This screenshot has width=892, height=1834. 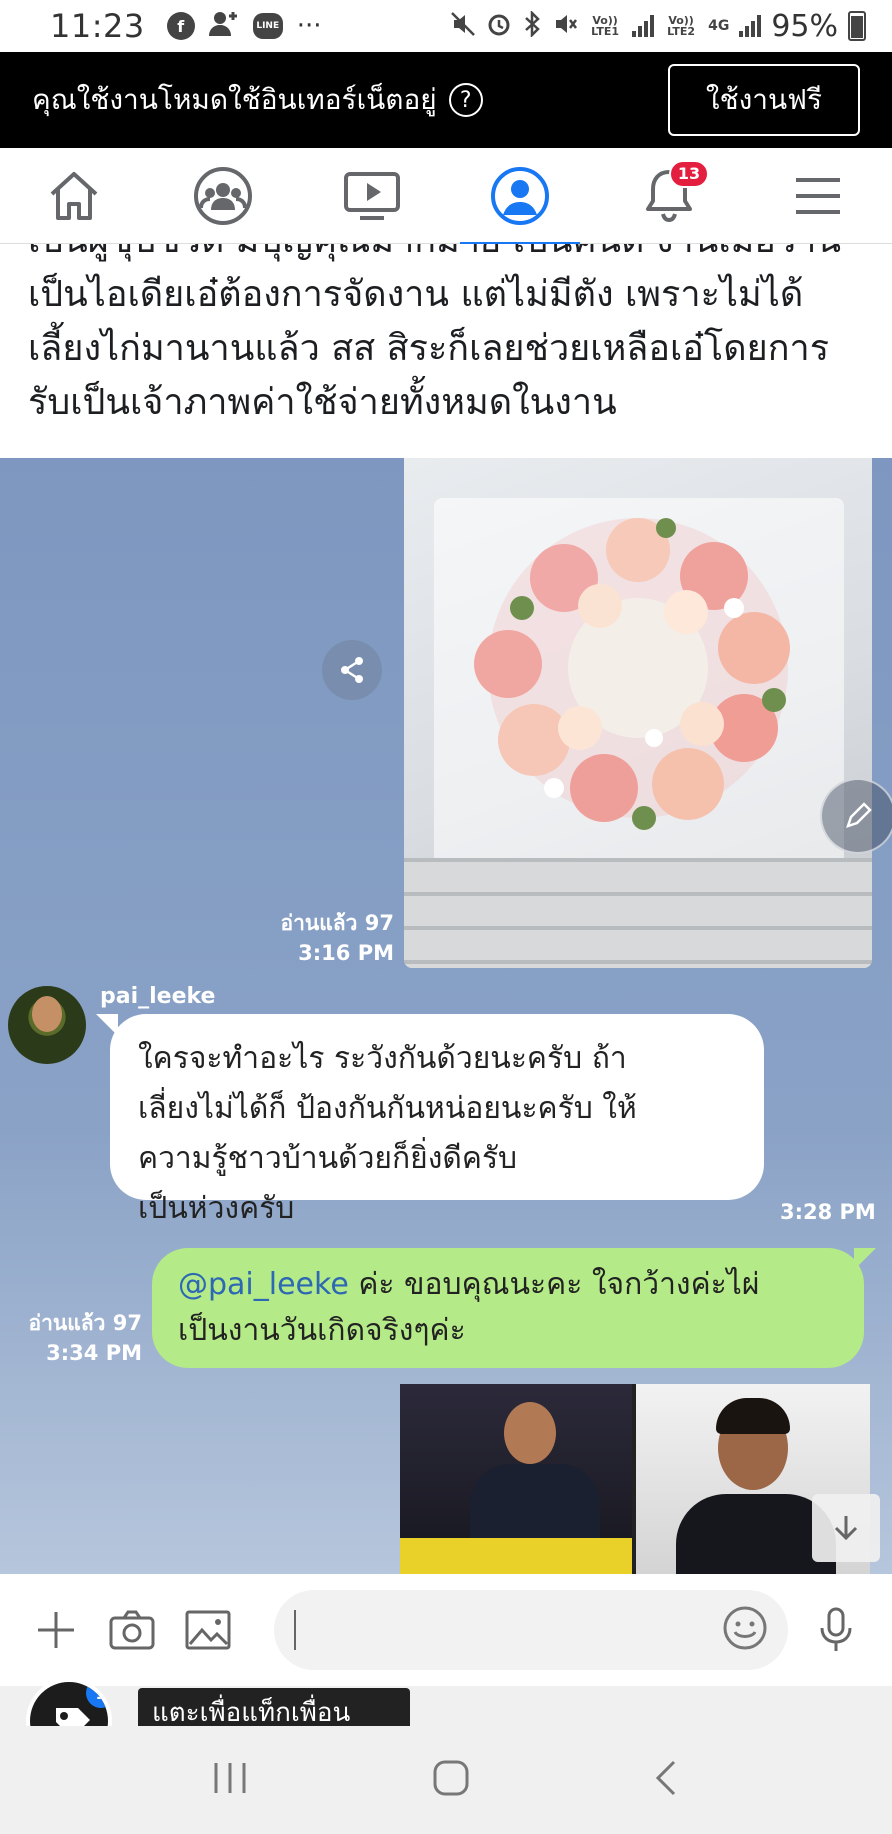 I want to click on microphone-icon, so click(x=836, y=1629).